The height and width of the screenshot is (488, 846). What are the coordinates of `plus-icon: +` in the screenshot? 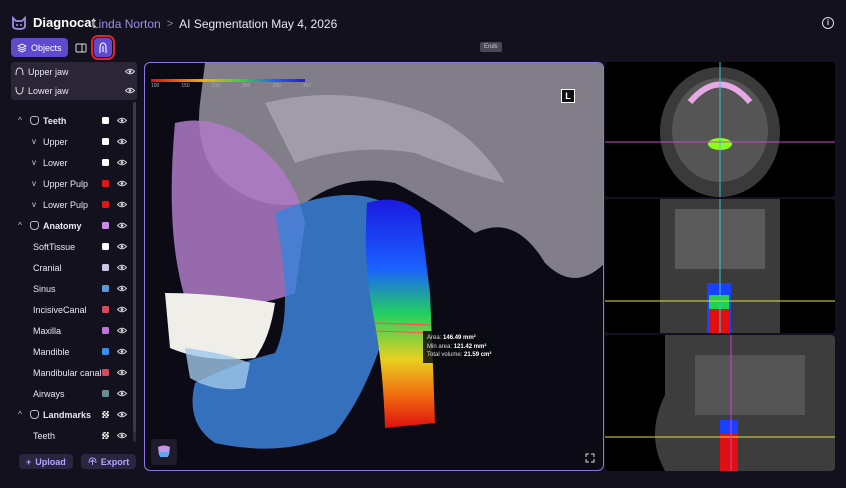 It's located at (29, 461).